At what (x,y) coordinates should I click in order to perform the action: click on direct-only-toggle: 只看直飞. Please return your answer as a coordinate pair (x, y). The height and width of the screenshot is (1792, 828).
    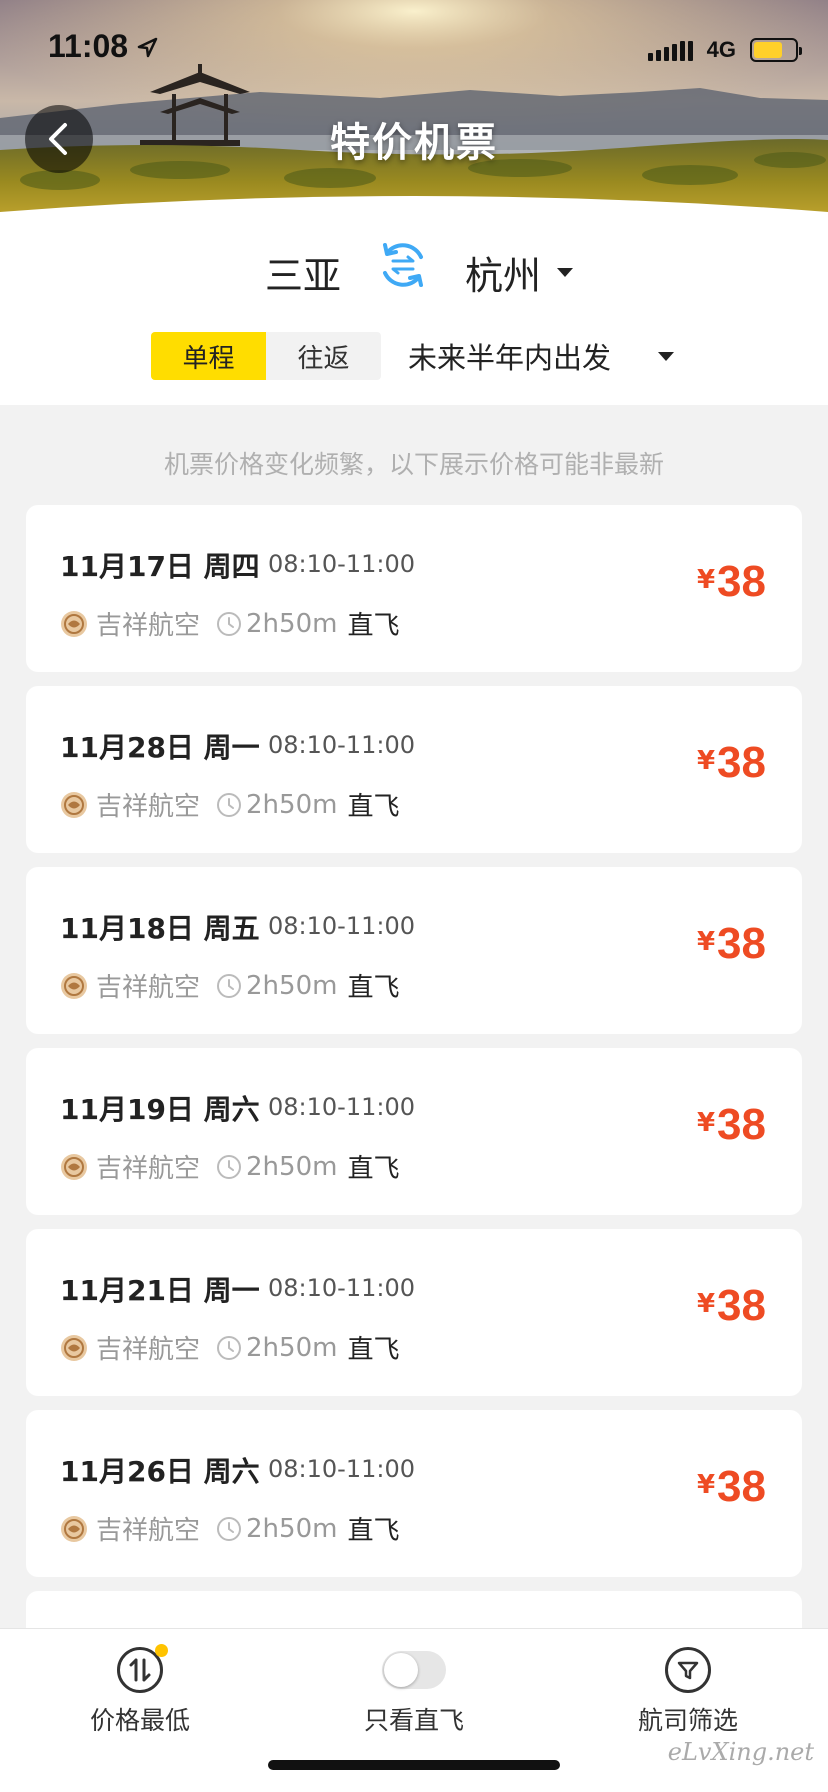
    Looking at the image, I should click on (414, 1692).